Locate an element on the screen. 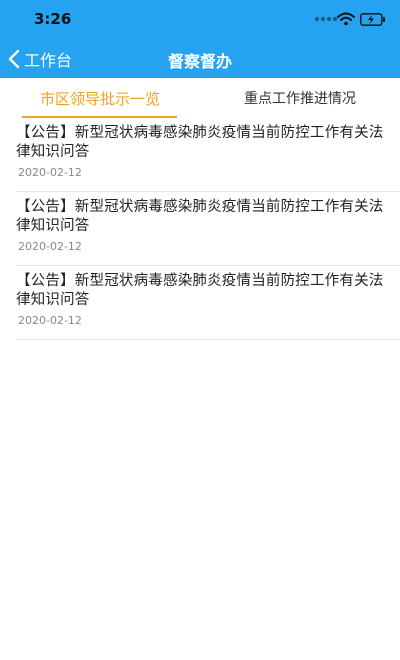 The width and height of the screenshot is (400, 660). status-bar: 3:26 is located at coordinates (200, 20).